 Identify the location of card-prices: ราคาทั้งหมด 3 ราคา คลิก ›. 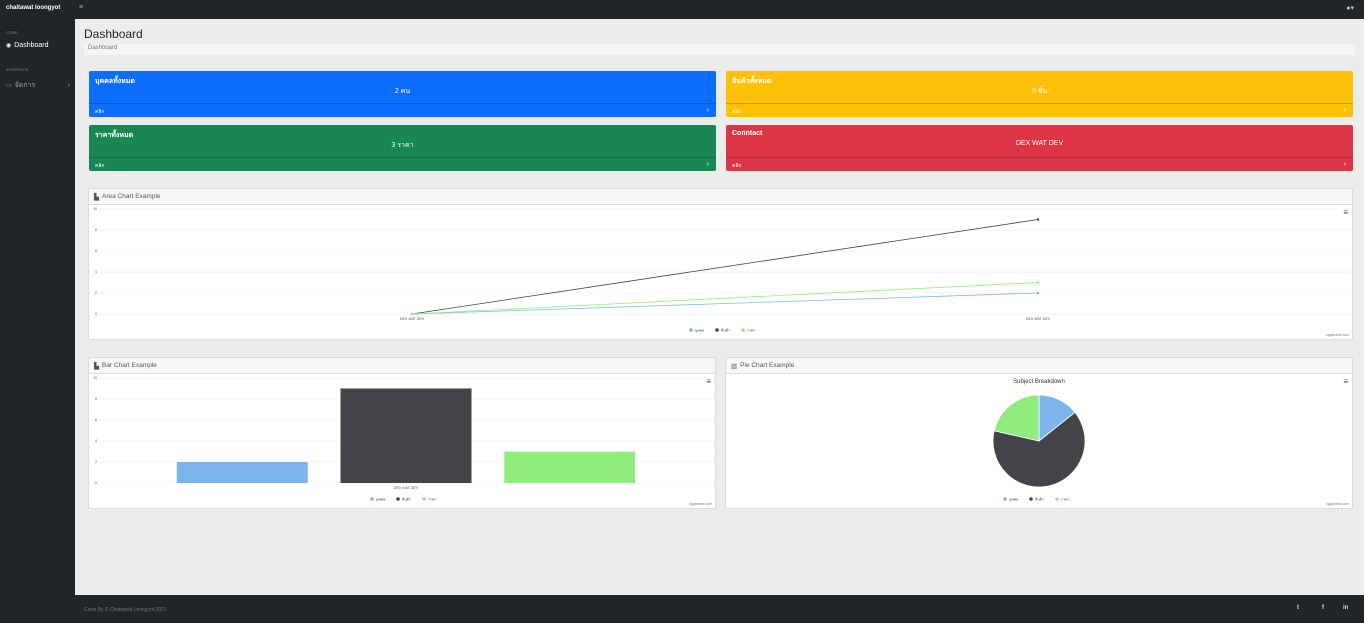
(402, 148).